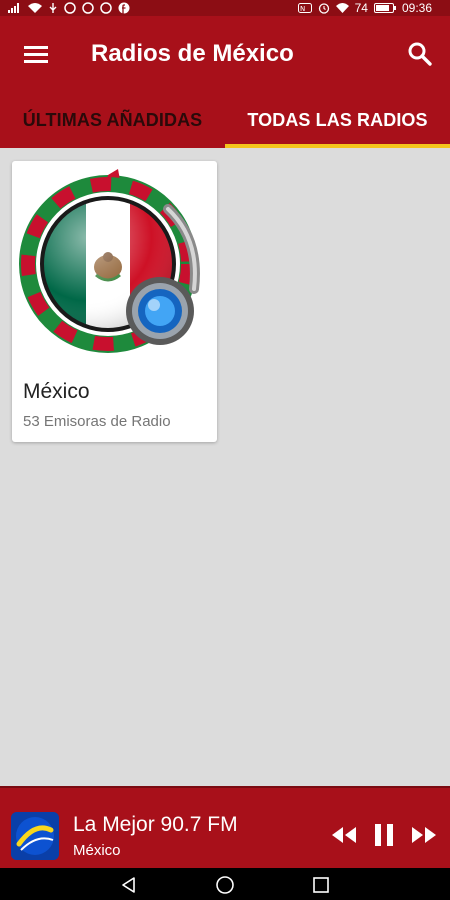  What do you see at coordinates (361, 8) in the screenshot?
I see `battery-percent: 74` at bounding box center [361, 8].